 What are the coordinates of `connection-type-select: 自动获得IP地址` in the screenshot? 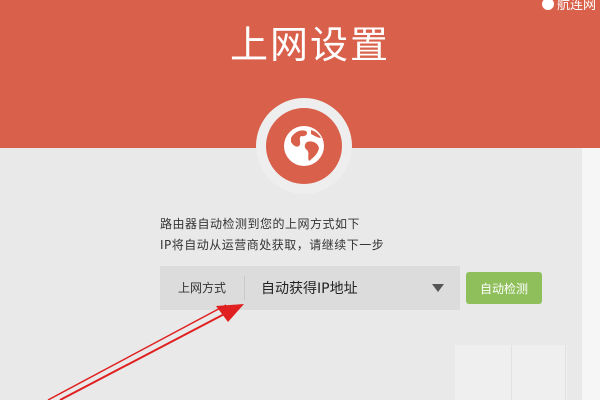 It's located at (352, 288).